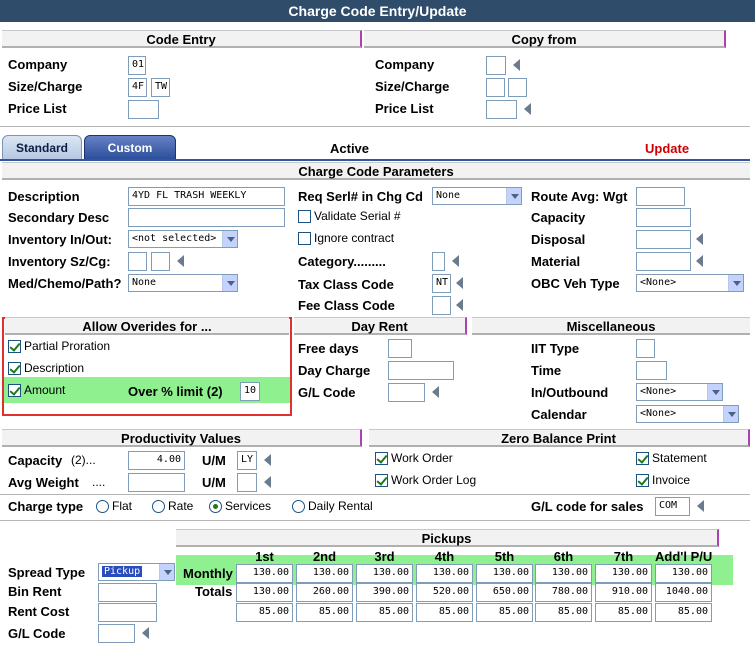  I want to click on gl-sales-input: COM, so click(672, 506).